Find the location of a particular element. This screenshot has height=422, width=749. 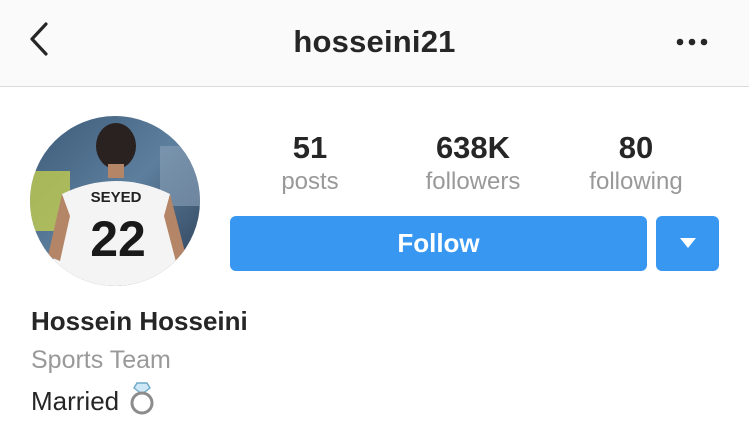

follow-button: Follow is located at coordinates (438, 243).